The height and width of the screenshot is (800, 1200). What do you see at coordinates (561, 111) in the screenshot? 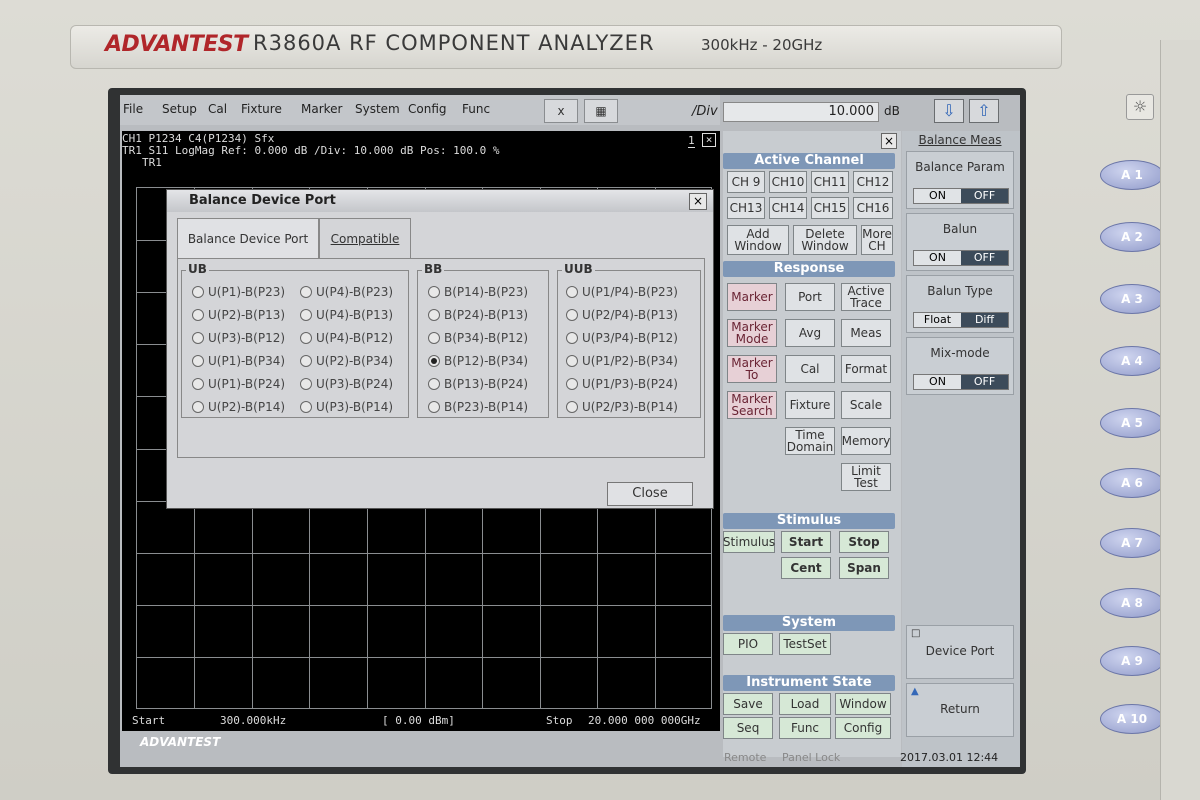
I see `x-button: x` at bounding box center [561, 111].